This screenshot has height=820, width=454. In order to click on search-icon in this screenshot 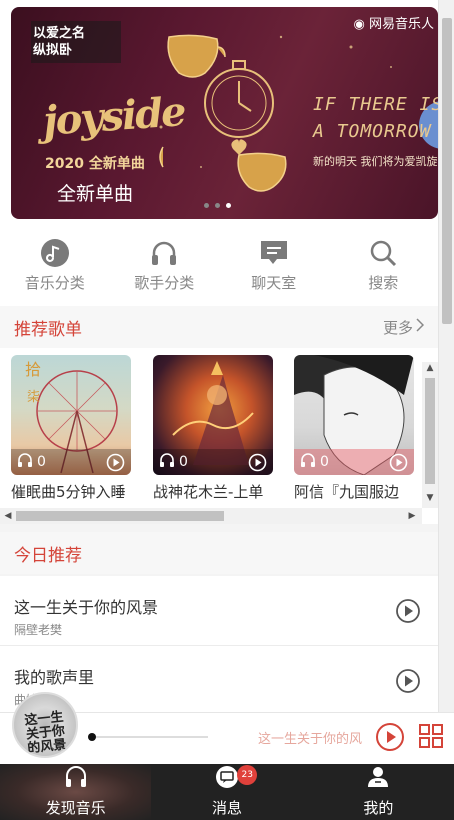, I will do `click(383, 253)`.